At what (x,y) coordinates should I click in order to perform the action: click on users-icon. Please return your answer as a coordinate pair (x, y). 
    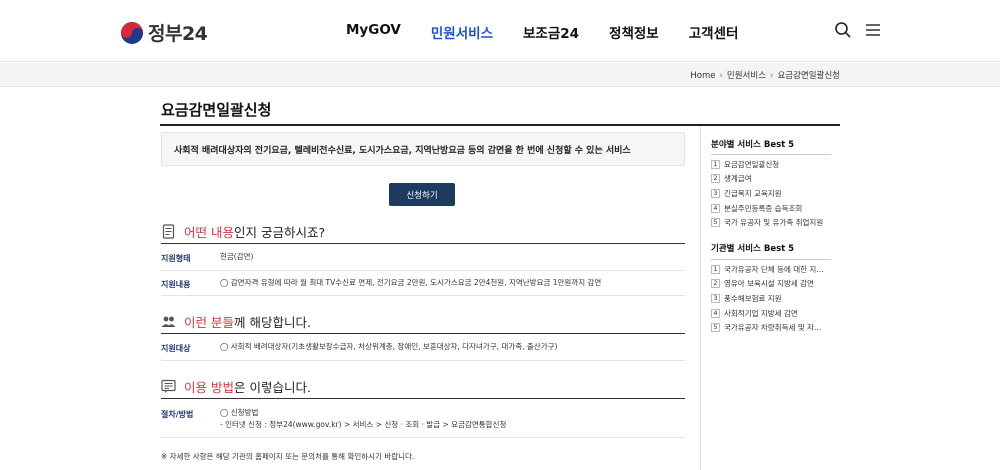
    Looking at the image, I should click on (168, 321).